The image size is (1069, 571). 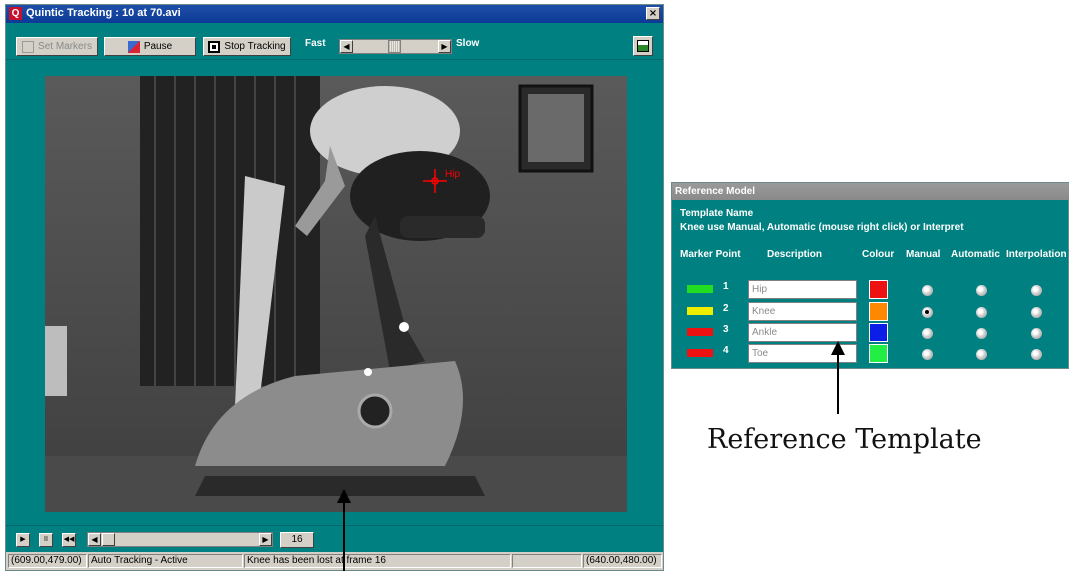 I want to click on marker-num-4: 4, so click(x=726, y=350).